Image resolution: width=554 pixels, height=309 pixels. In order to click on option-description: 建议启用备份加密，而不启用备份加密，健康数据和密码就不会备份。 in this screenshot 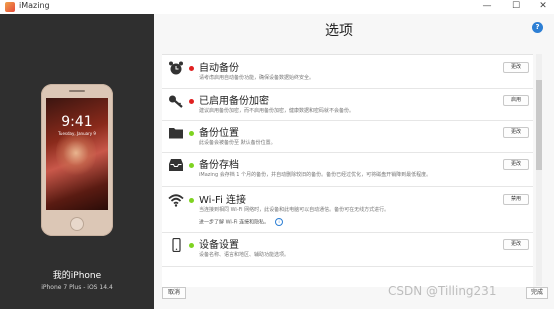, I will do `click(277, 111)`.